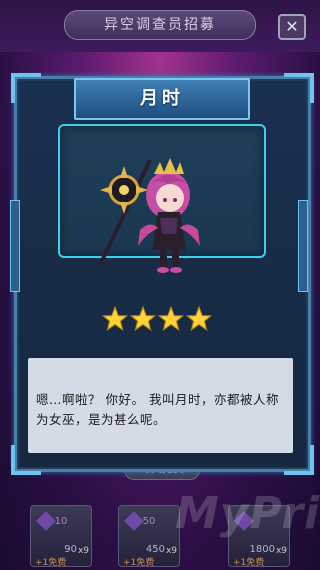 This screenshot has height=570, width=320. What do you see at coordinates (70, 549) in the screenshot?
I see `price-label: 90` at bounding box center [70, 549].